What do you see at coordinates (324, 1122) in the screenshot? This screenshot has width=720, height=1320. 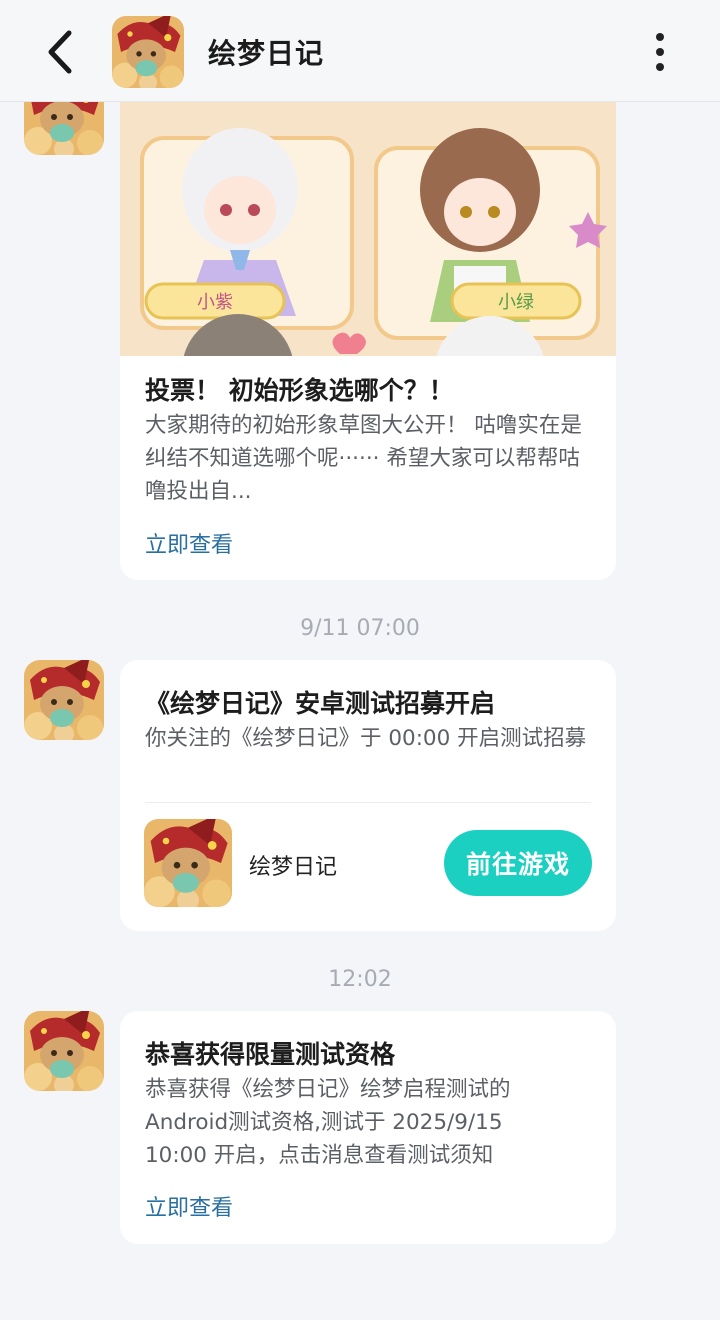 I see `message-body-line: Android测试资格,测试于 2025/9/15` at bounding box center [324, 1122].